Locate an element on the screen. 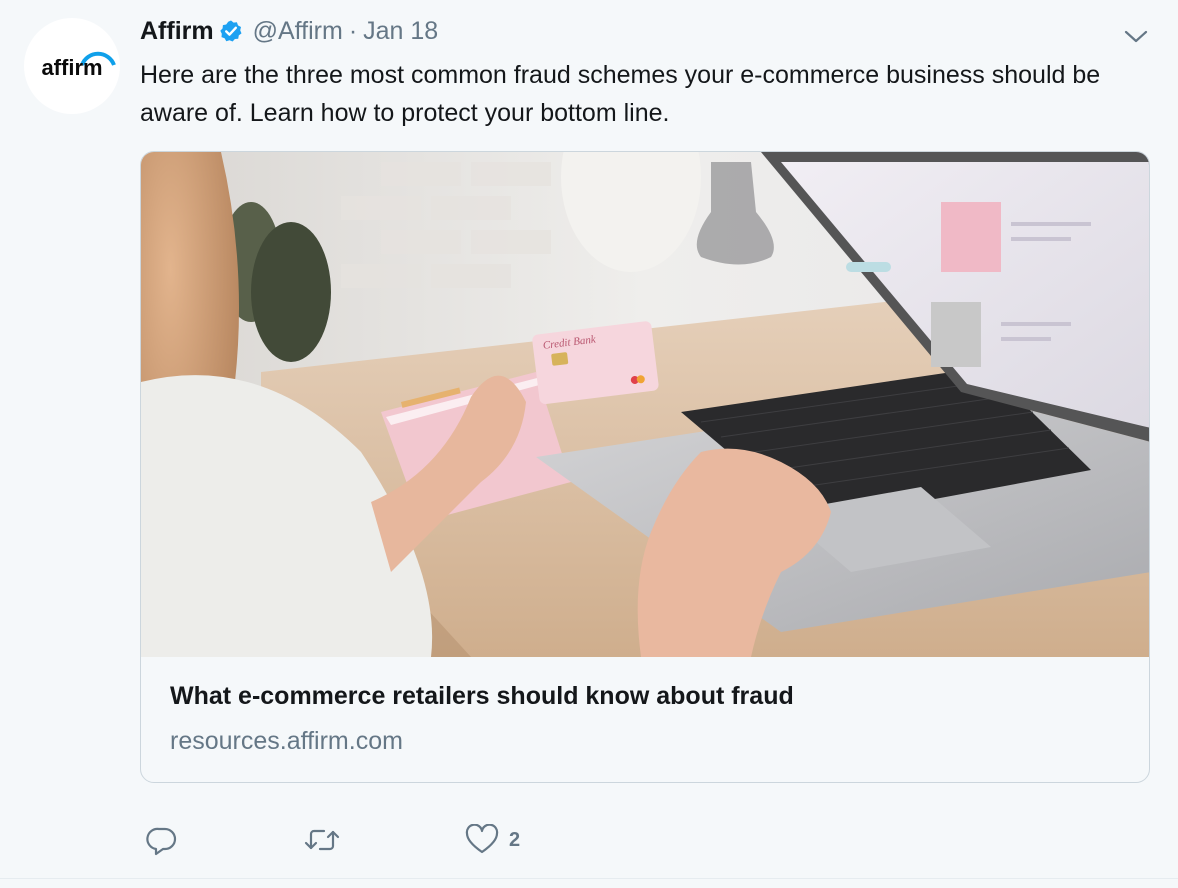 The image size is (1178, 888). tweet-date: Jan 18 is located at coordinates (400, 31).